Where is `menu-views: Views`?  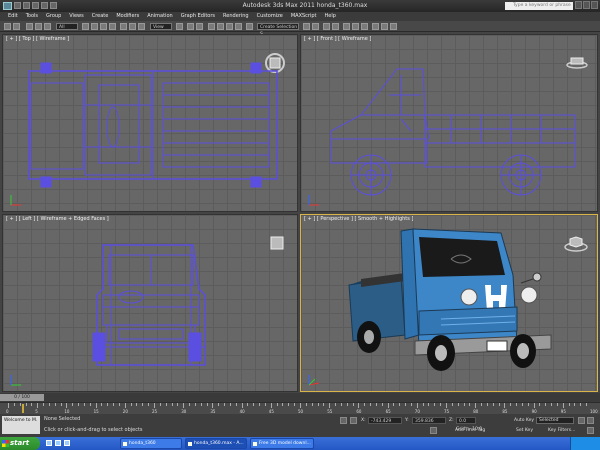
menu-views: Views is located at coordinates (76, 16).